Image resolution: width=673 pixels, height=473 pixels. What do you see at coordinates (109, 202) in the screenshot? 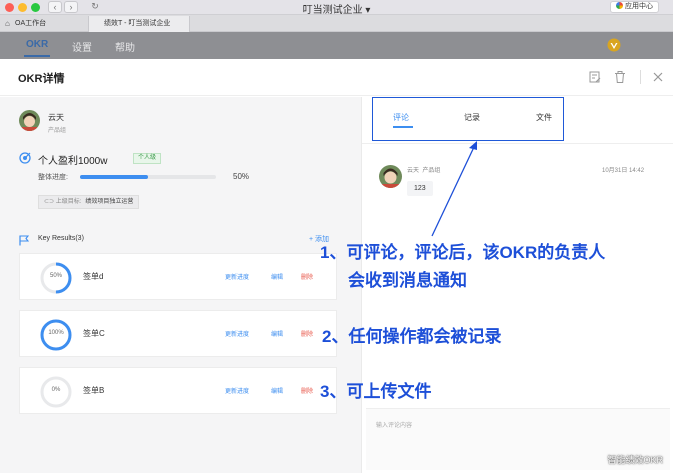
I see `parent-objective-value: 绩效项目独立运营` at bounding box center [109, 202].